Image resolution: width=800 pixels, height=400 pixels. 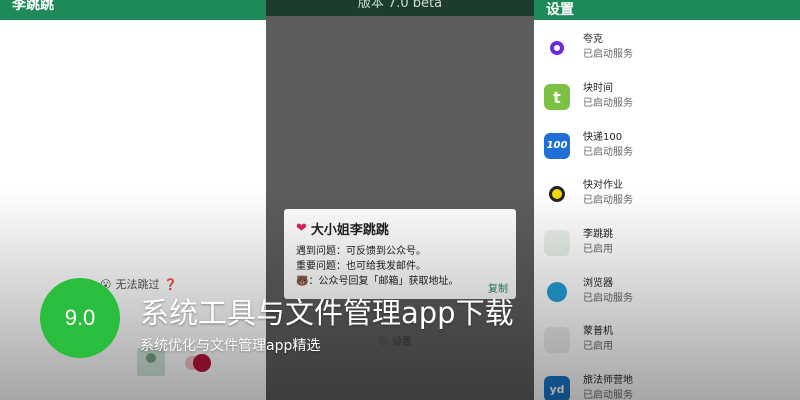 What do you see at coordinates (170, 284) in the screenshot?
I see `question-icon: ❓` at bounding box center [170, 284].